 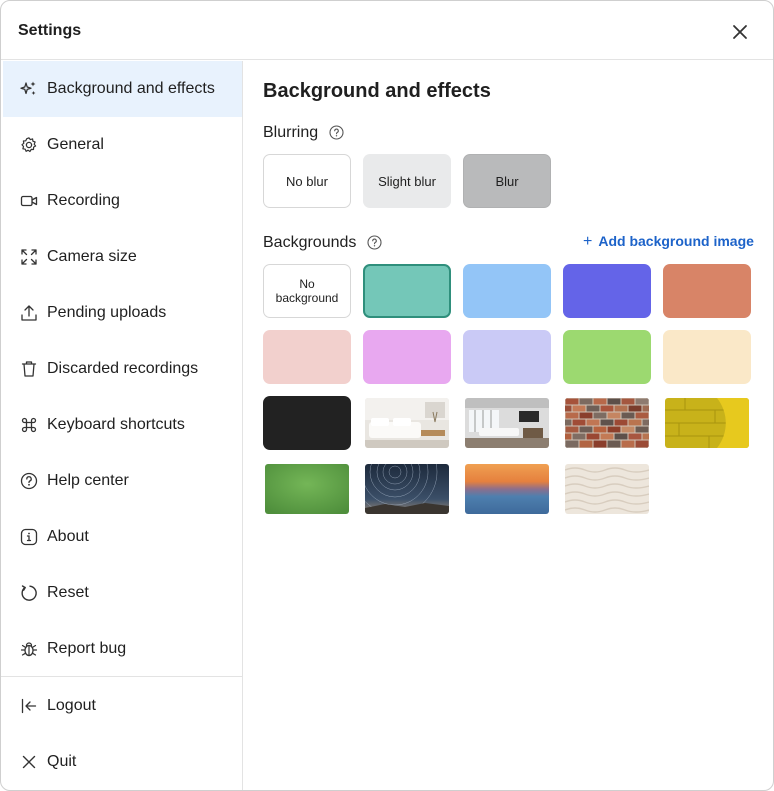 What do you see at coordinates (29, 313) in the screenshot?
I see `upload-icon` at bounding box center [29, 313].